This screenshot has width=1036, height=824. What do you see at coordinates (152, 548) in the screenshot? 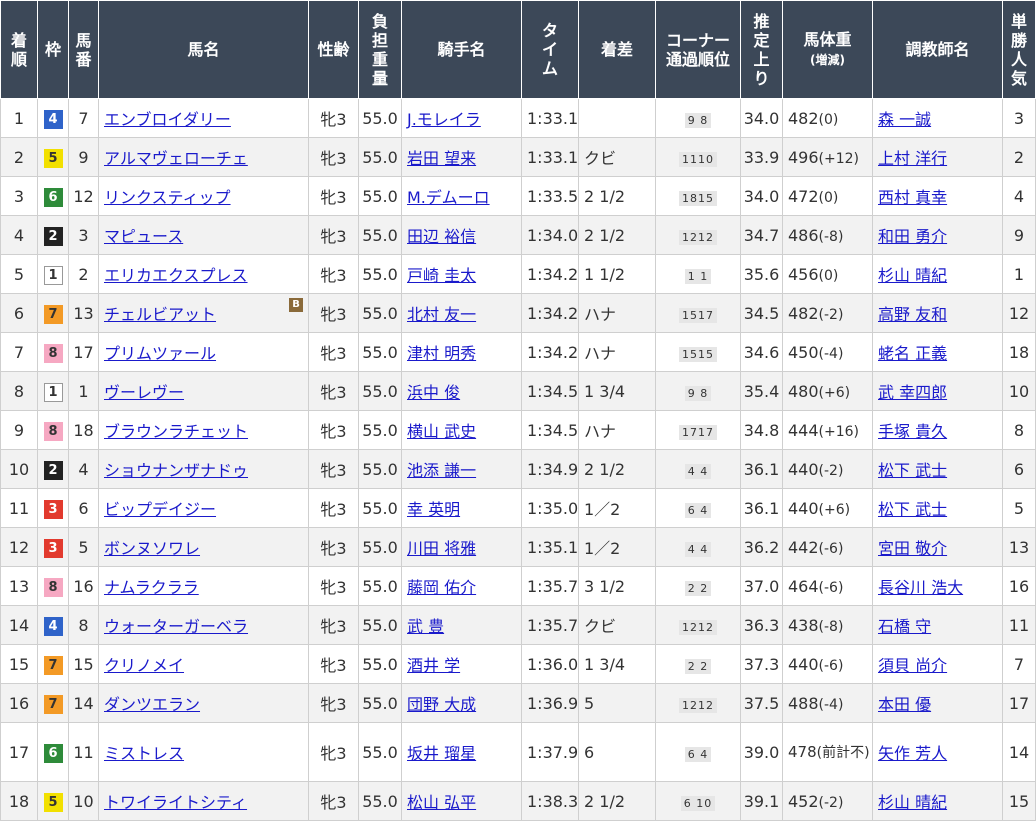
I see `horse-name-link: ボンヌソワレ` at bounding box center [152, 548].